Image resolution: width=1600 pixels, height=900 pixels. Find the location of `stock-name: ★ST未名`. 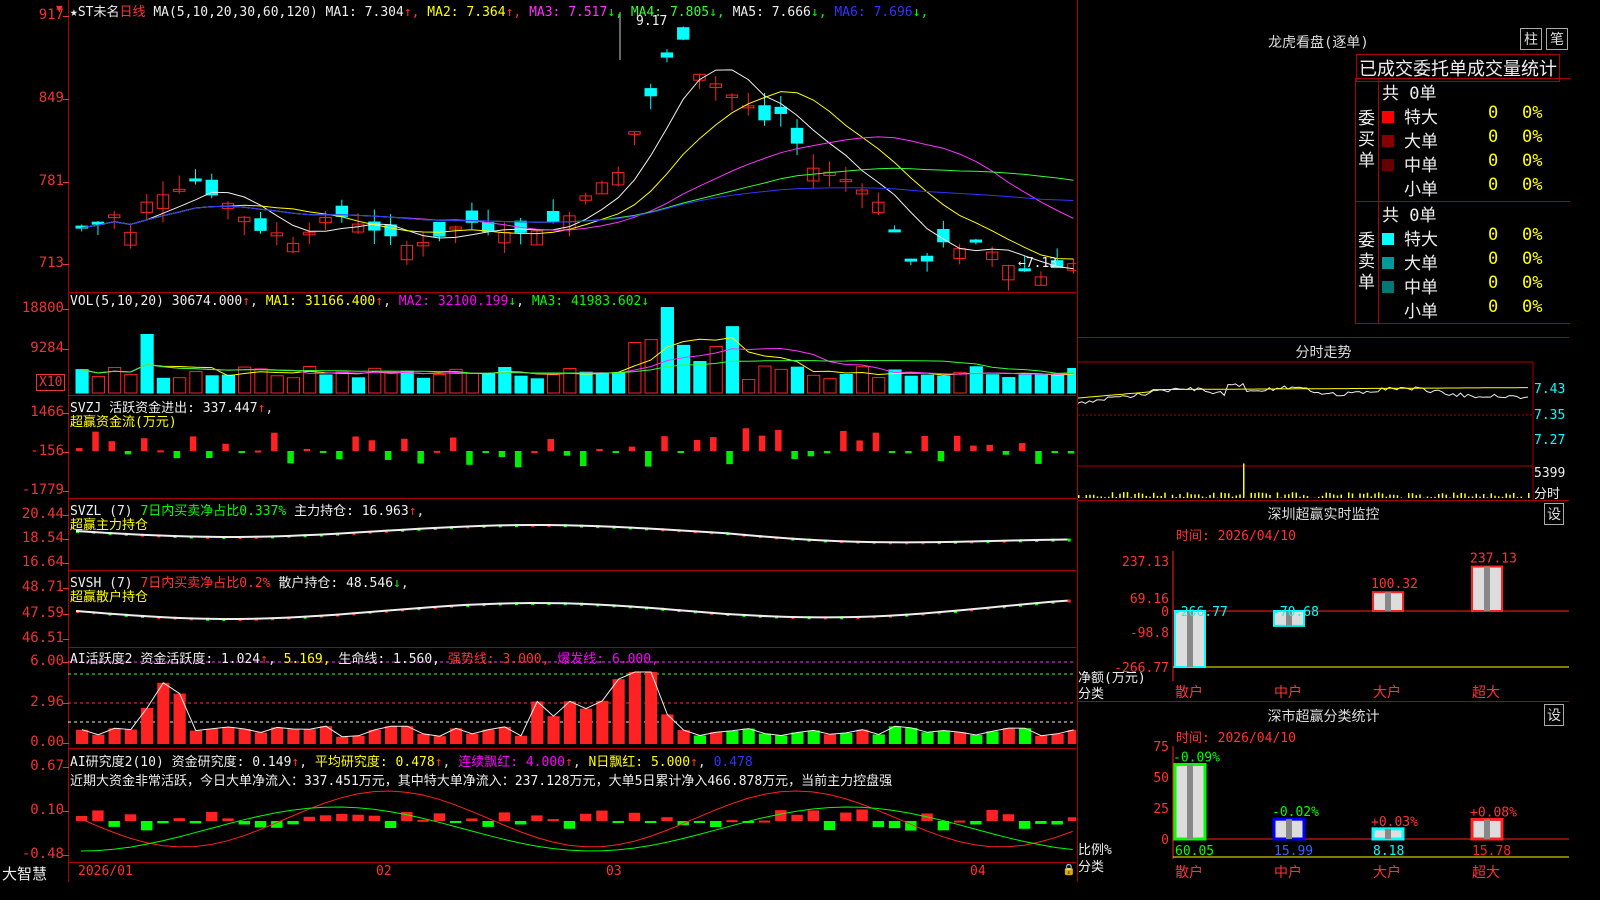

stock-name: ★ST未名 is located at coordinates (94, 12).